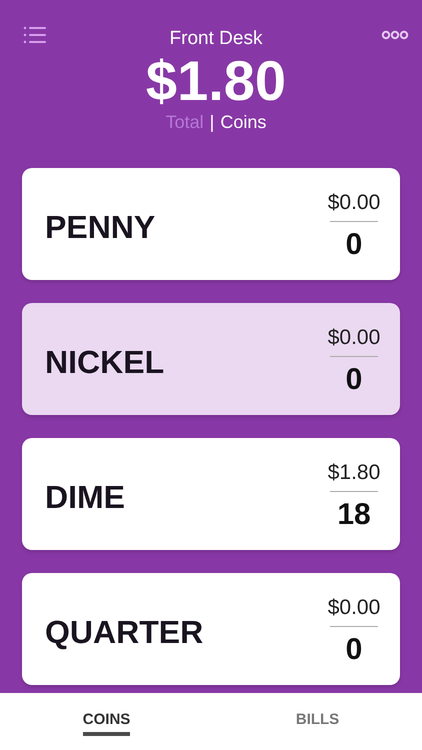 Image resolution: width=422 pixels, height=750 pixels. Describe the element at coordinates (318, 723) in the screenshot. I see `tab: BILLS` at that location.